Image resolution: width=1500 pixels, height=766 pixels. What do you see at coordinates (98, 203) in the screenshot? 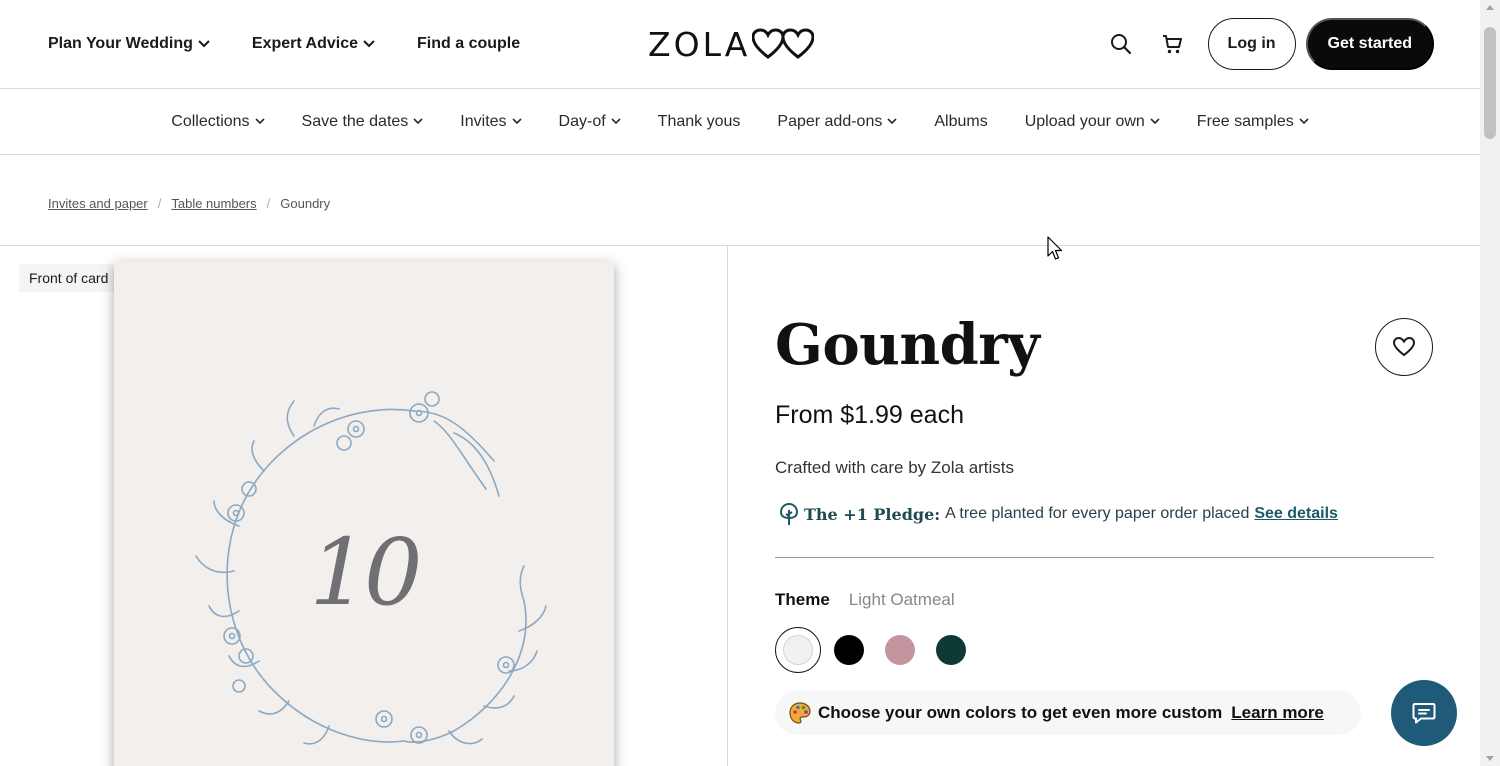
I see `breadcrumb-link-invites-and-paper: Invites and paper` at bounding box center [98, 203].